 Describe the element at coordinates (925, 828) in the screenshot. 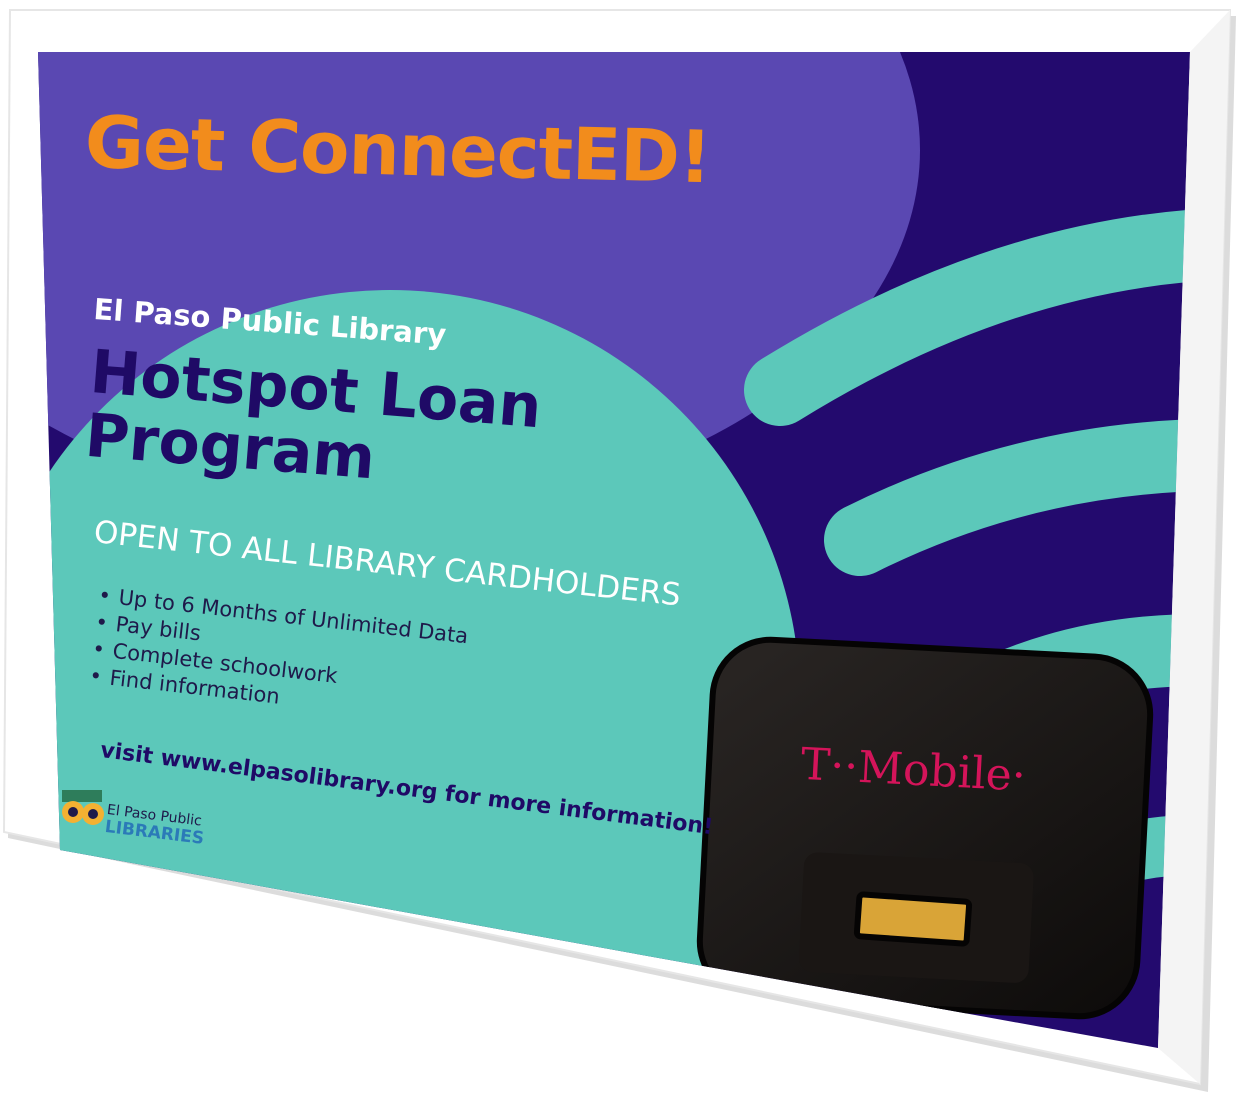

I see `hotspot-device: T··Mobile·` at that location.